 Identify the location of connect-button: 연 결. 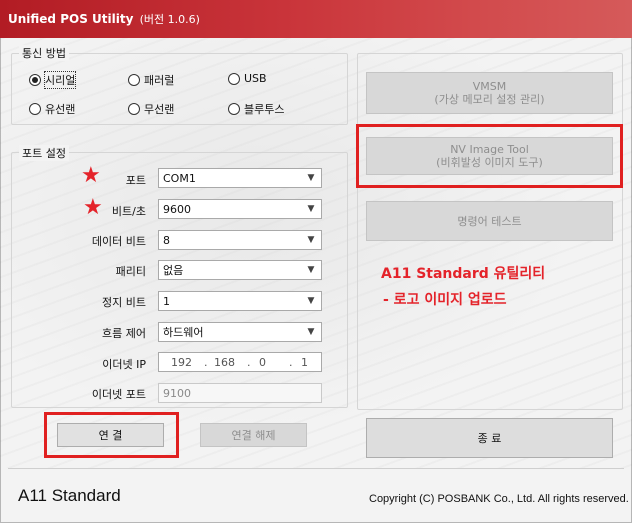
(110, 435).